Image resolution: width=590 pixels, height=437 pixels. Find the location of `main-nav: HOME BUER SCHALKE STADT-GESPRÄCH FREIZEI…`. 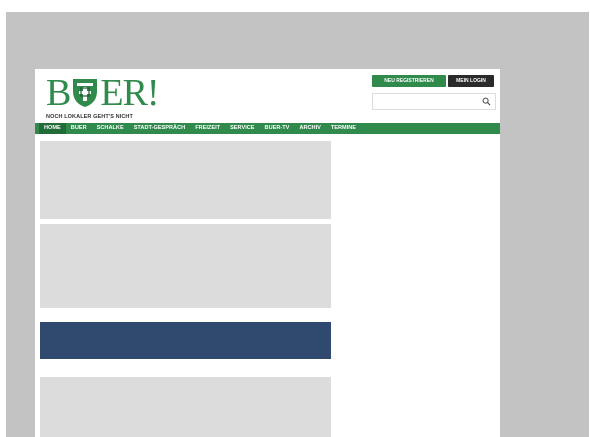

main-nav: HOME BUER SCHALKE STADT-GESPRÄCH FREIZEI… is located at coordinates (267, 128).